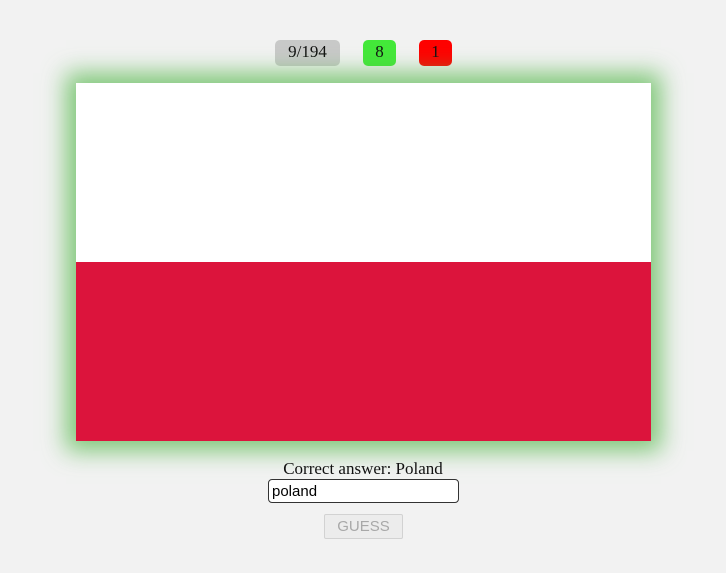 The image size is (726, 573). Describe the element at coordinates (379, 53) in the screenshot. I see `correct-count-badge: 8` at that location.